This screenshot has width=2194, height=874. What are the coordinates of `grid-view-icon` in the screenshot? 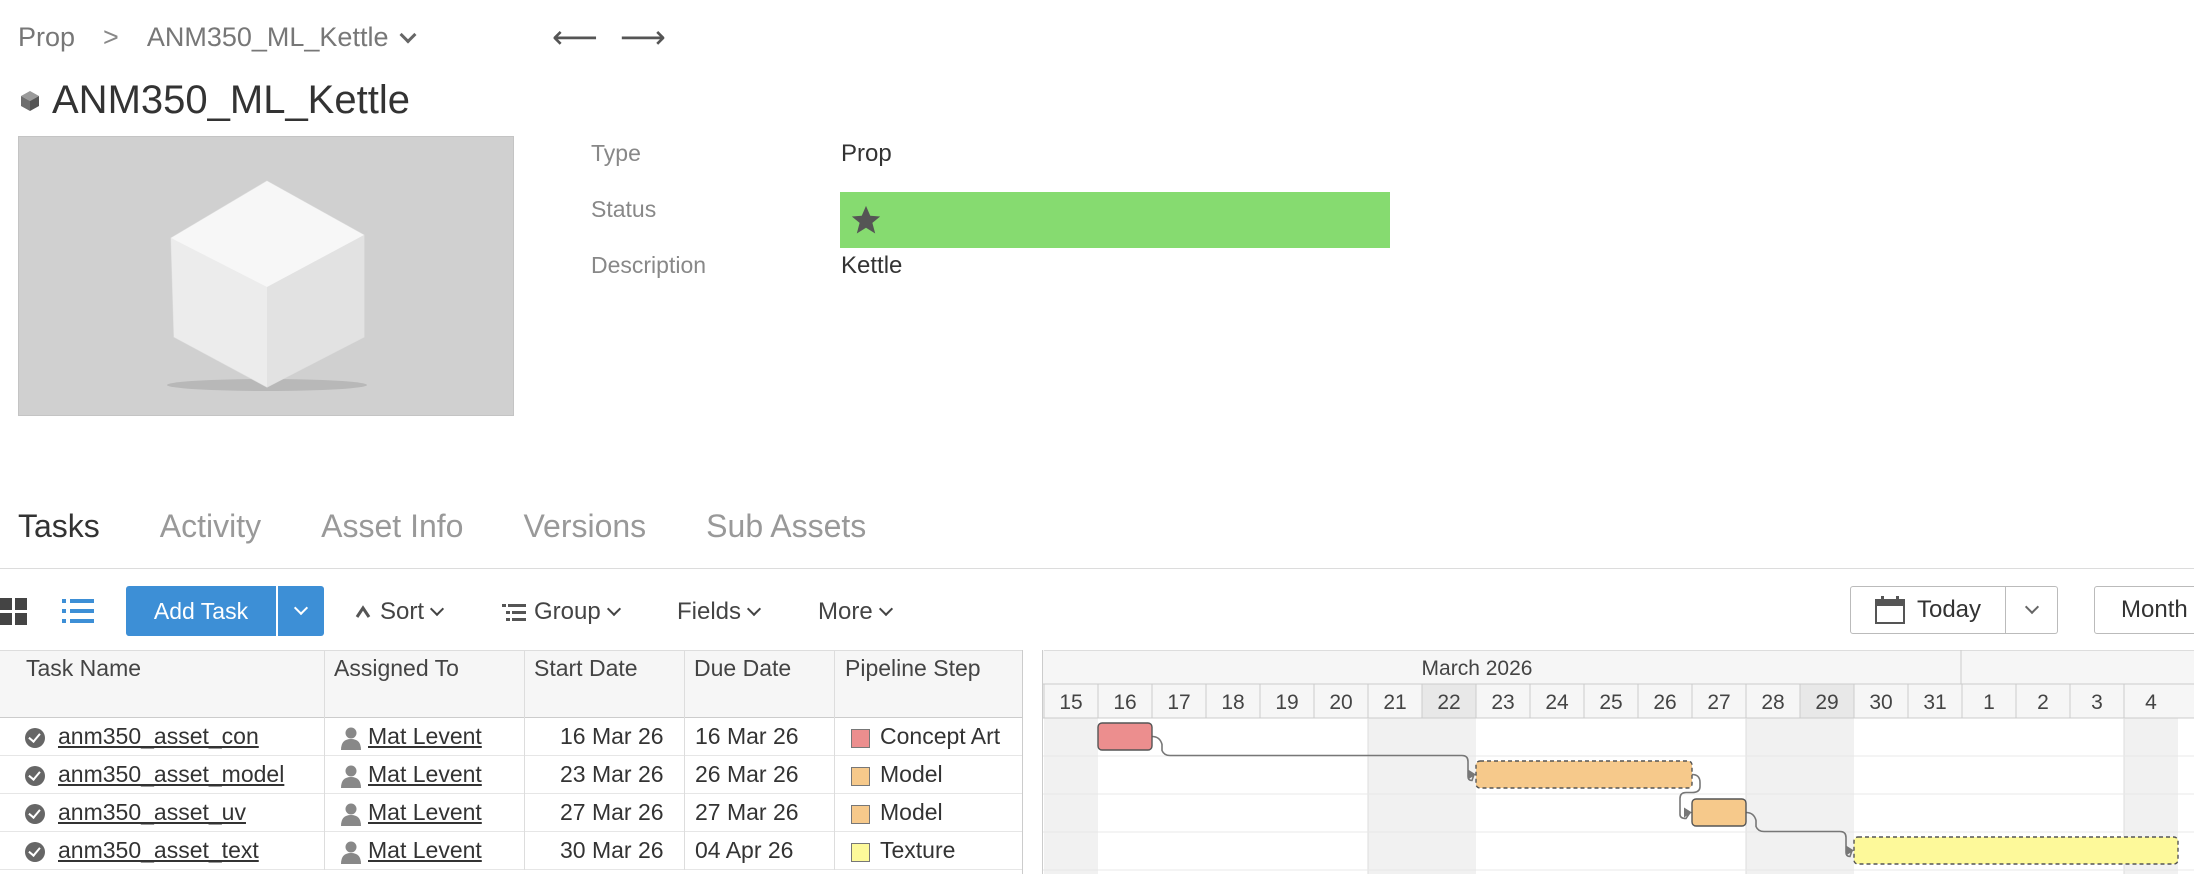 It's located at (14, 611).